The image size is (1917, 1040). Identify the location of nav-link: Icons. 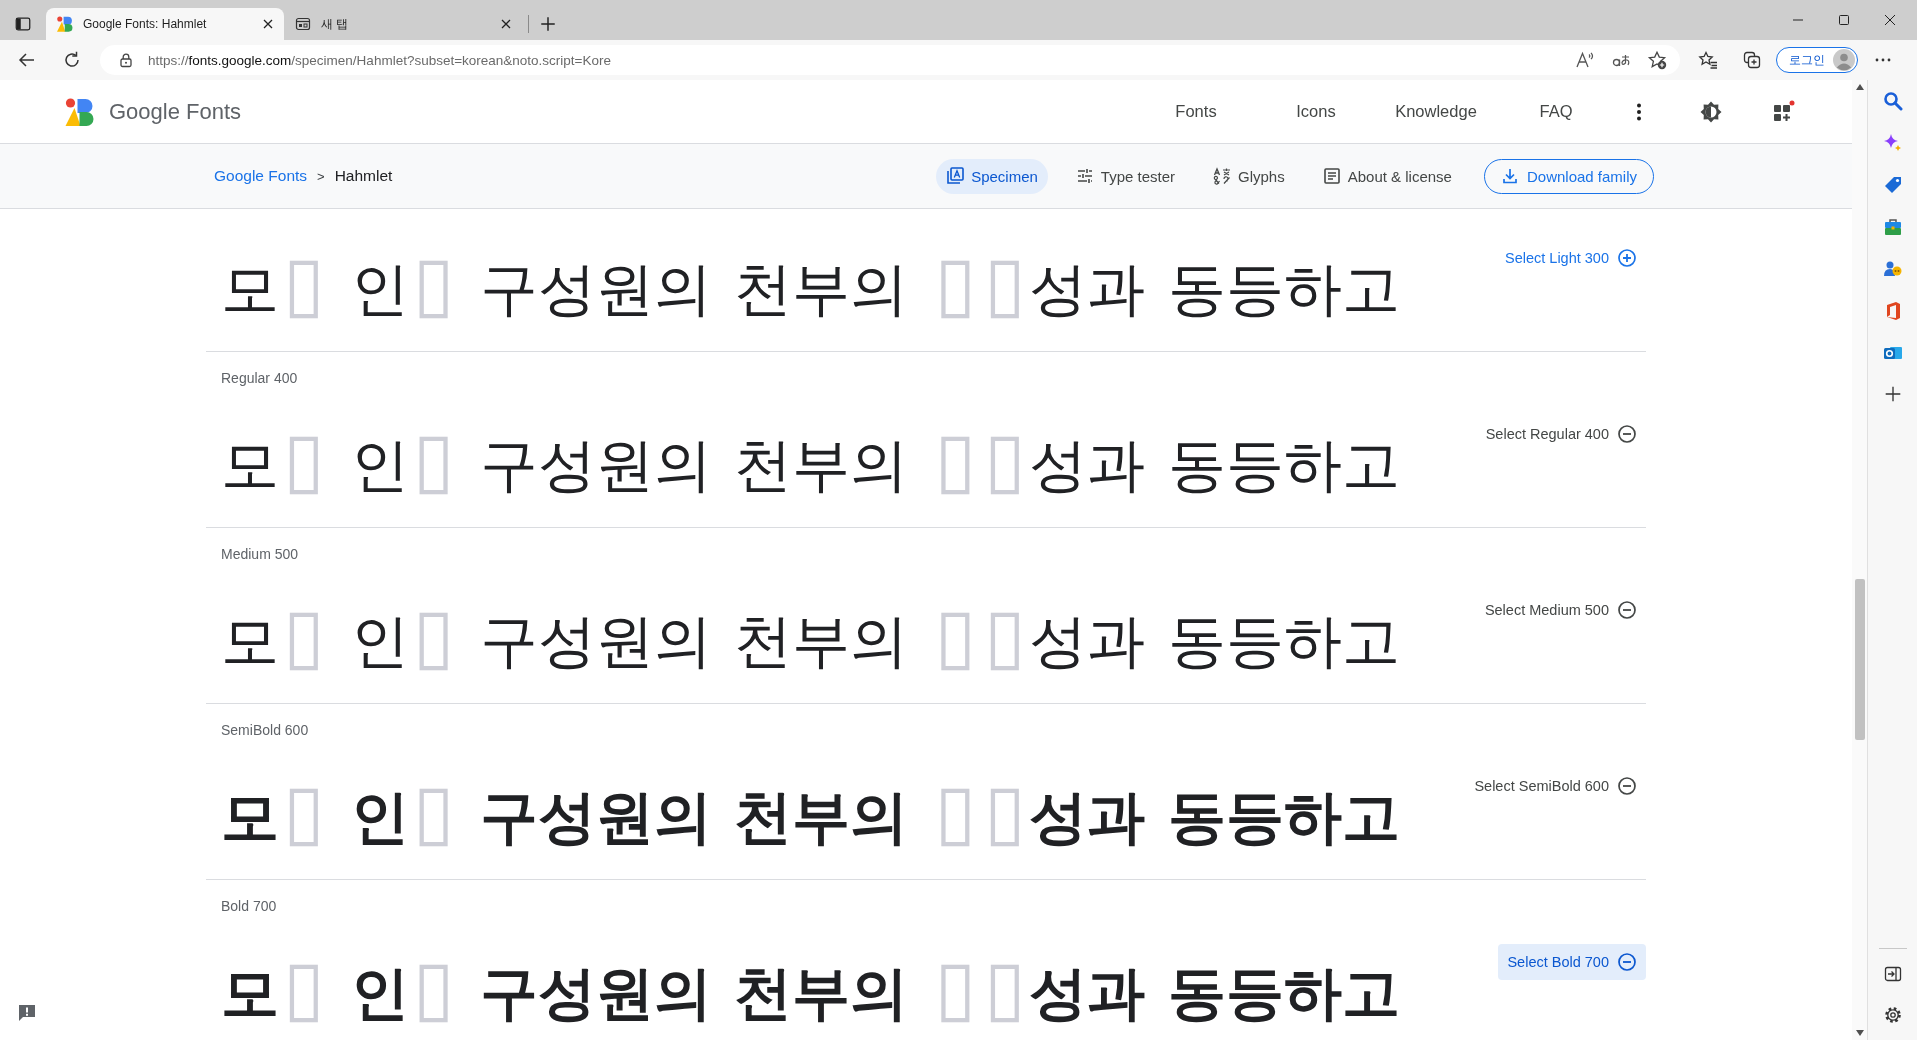
(1316, 111).